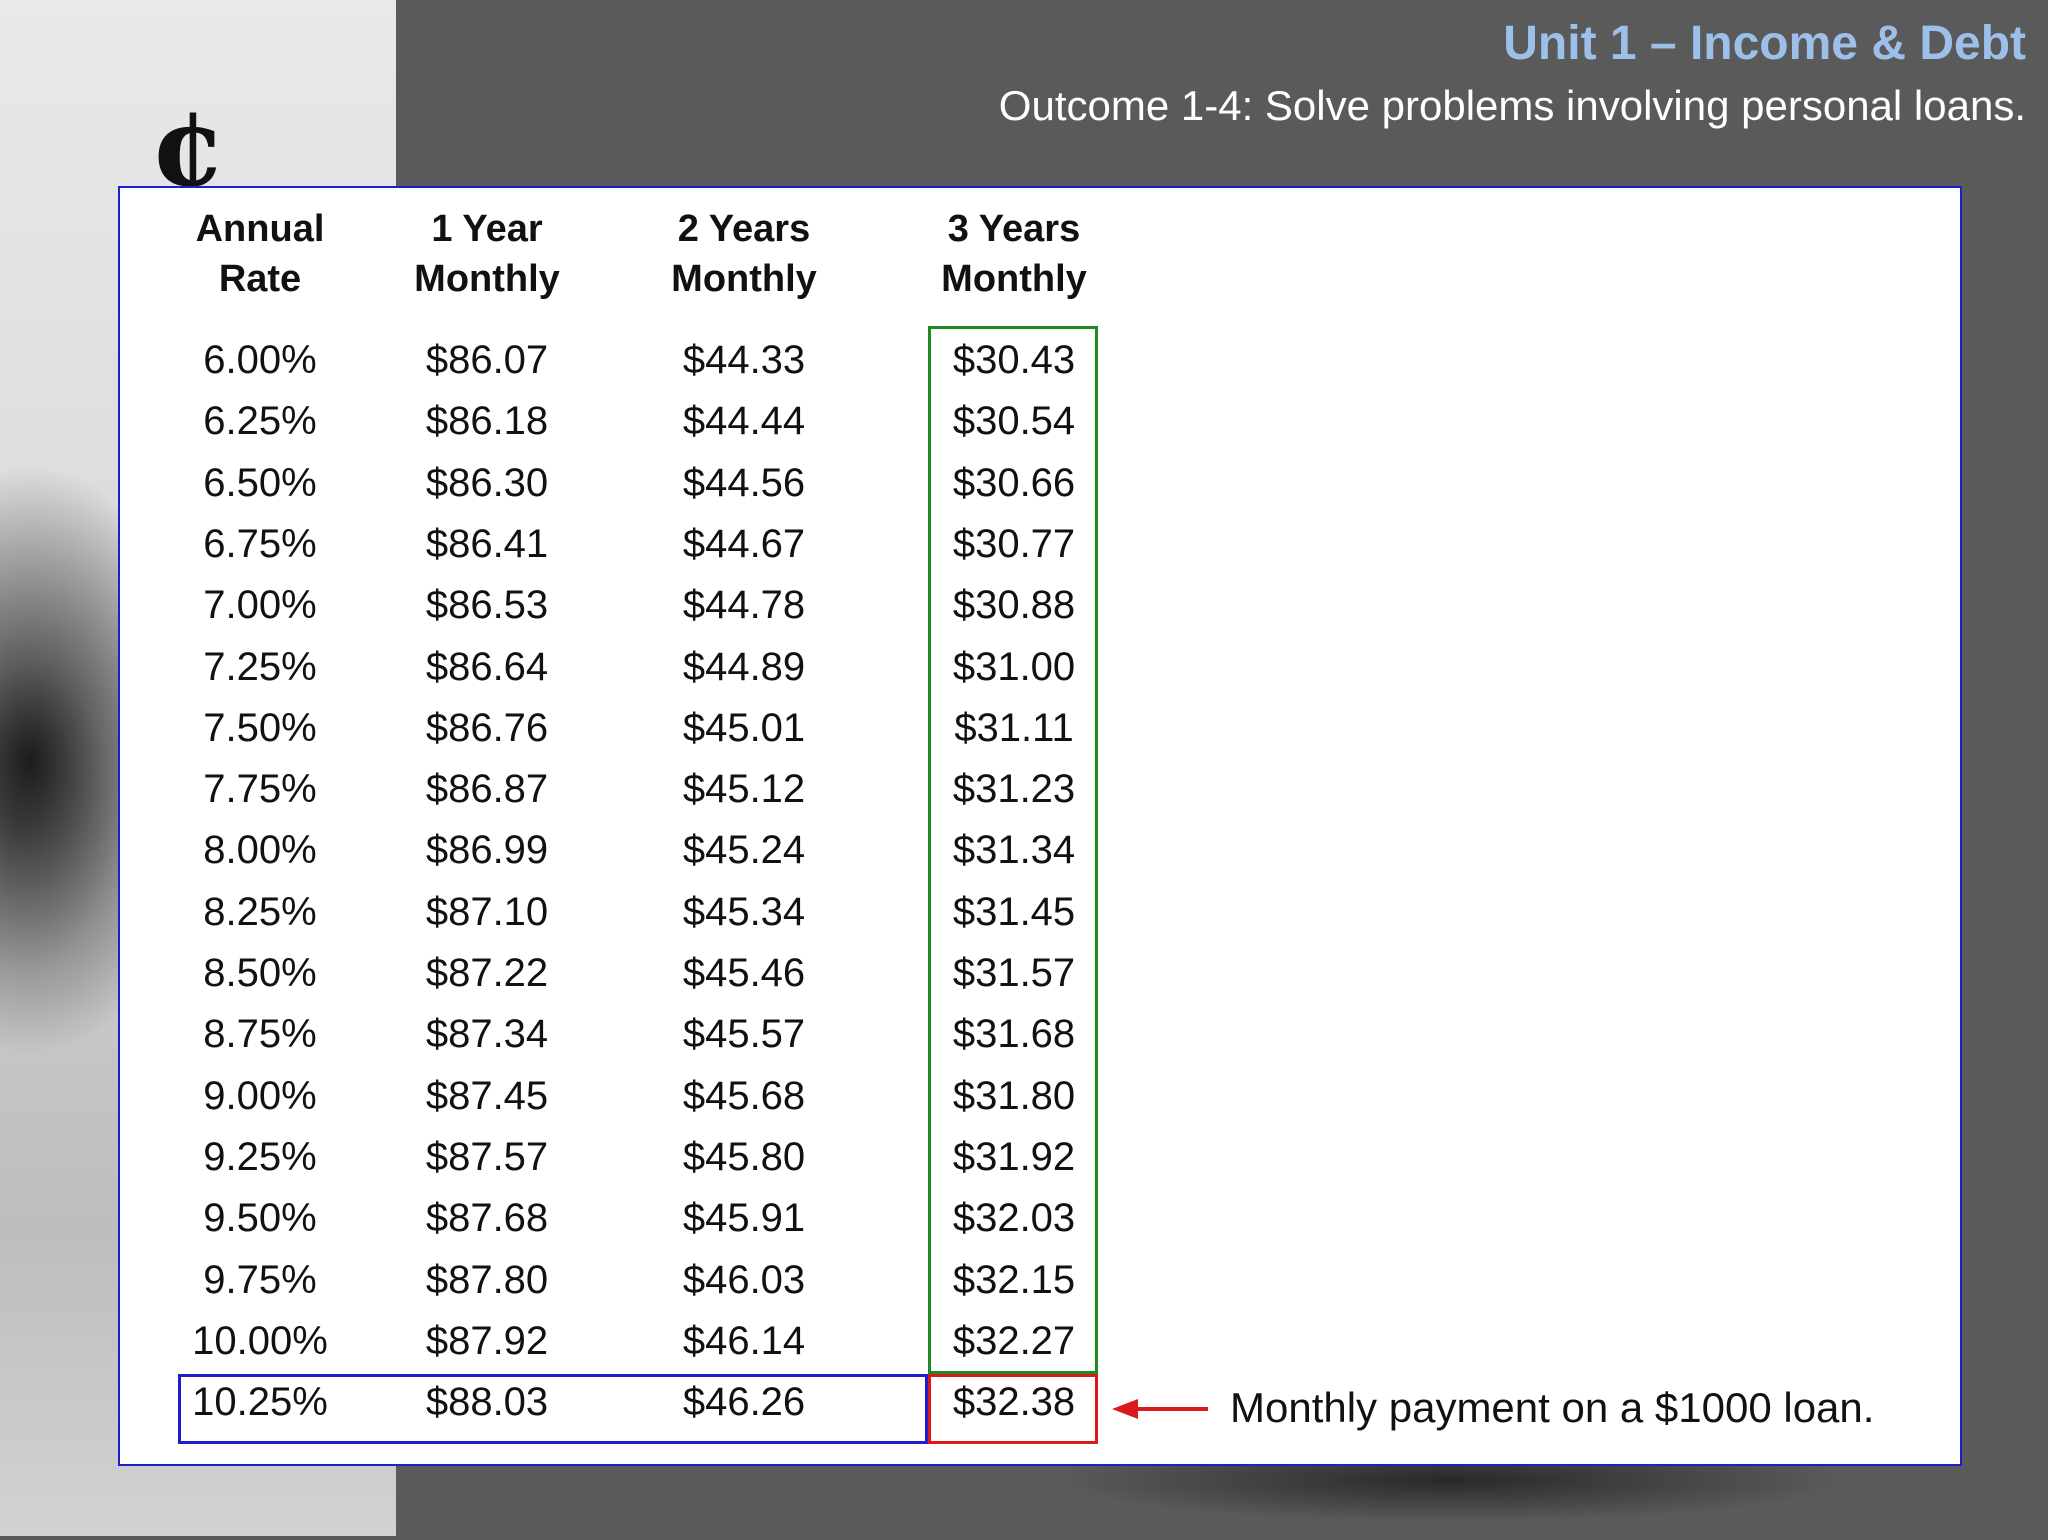 Image resolution: width=2048 pixels, height=1540 pixels. Describe the element at coordinates (487, 973) in the screenshot. I see `one-year-cell: $87.22` at that location.